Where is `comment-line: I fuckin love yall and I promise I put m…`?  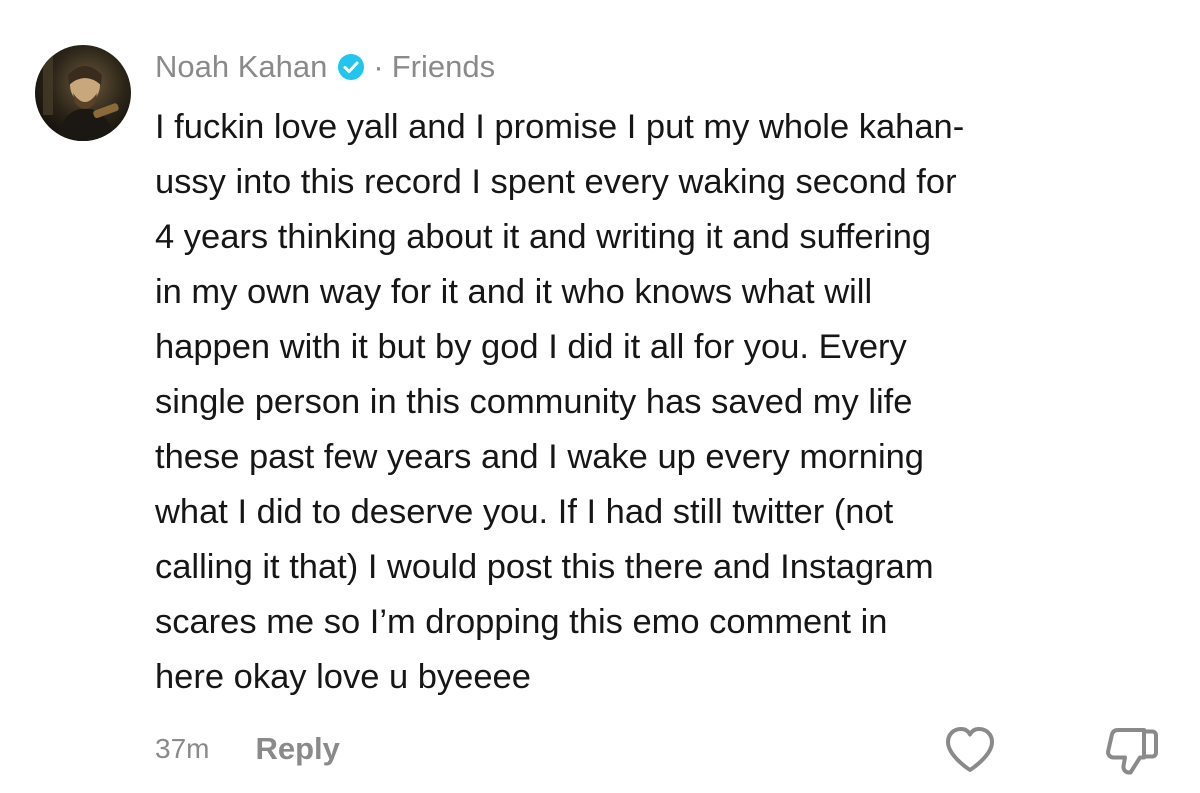 comment-line: I fuckin love yall and I promise I put m… is located at coordinates (560, 127).